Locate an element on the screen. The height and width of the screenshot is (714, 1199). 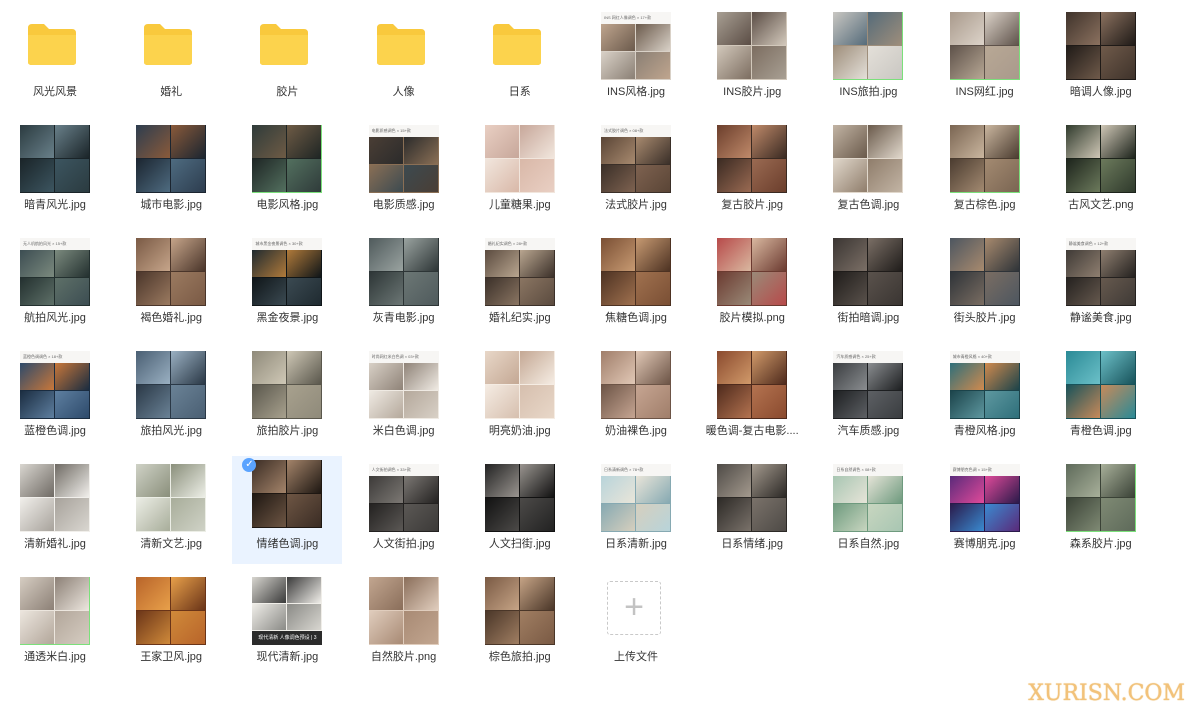
file-name-label: 汽车质感.jpg is located at coordinates (868, 431).